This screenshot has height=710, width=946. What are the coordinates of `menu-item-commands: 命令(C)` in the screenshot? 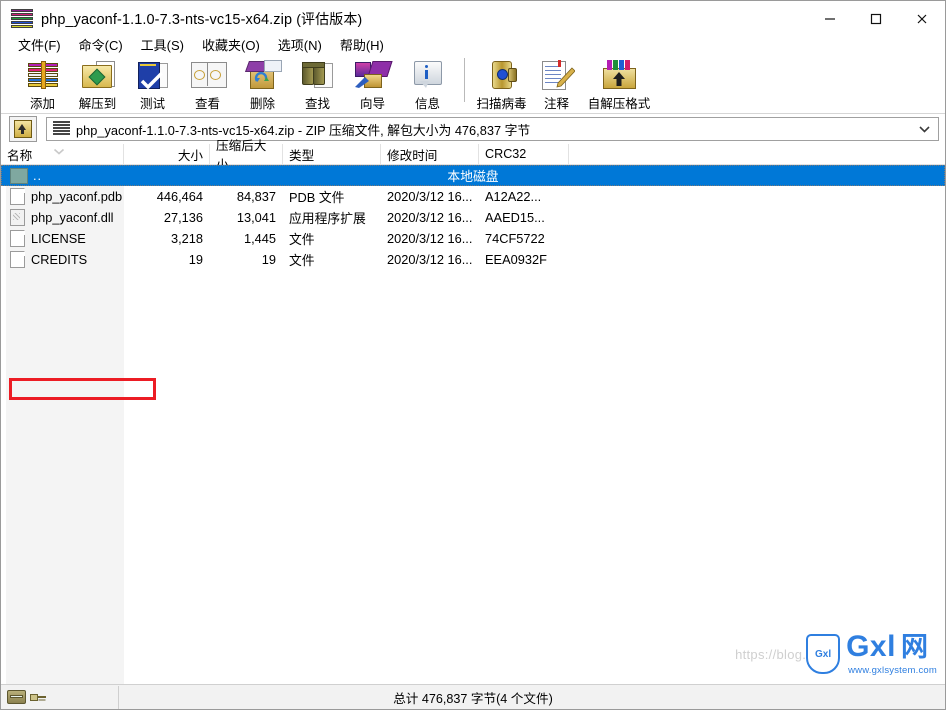 It's located at (101, 46).